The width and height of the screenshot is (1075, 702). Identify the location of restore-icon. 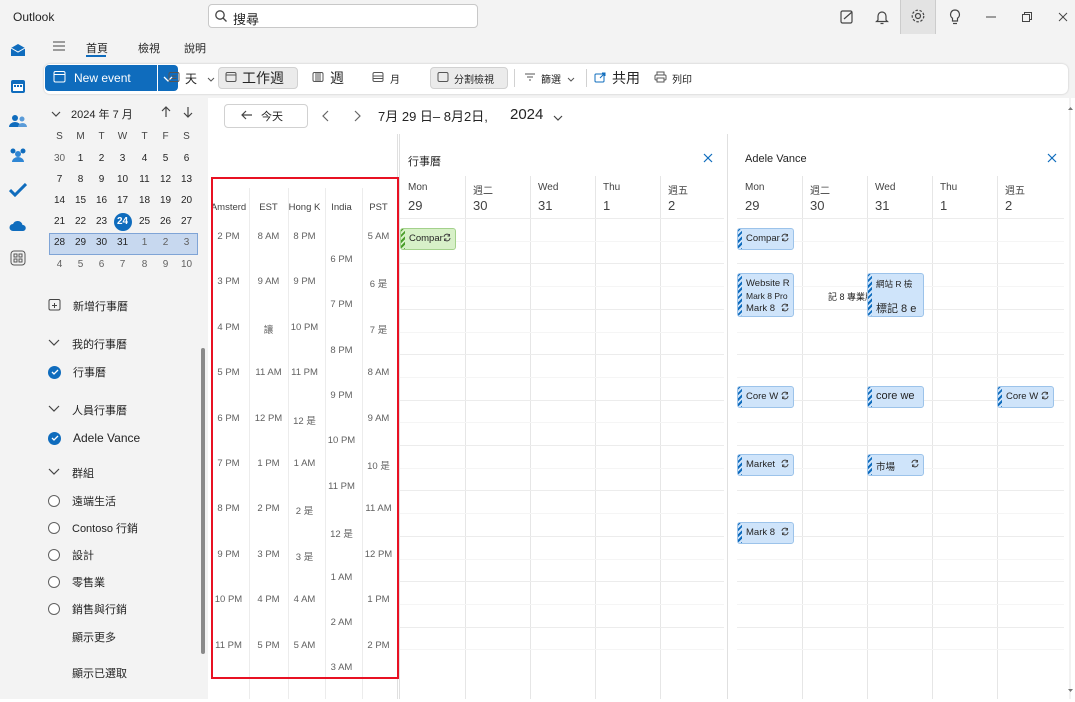
(1027, 17).